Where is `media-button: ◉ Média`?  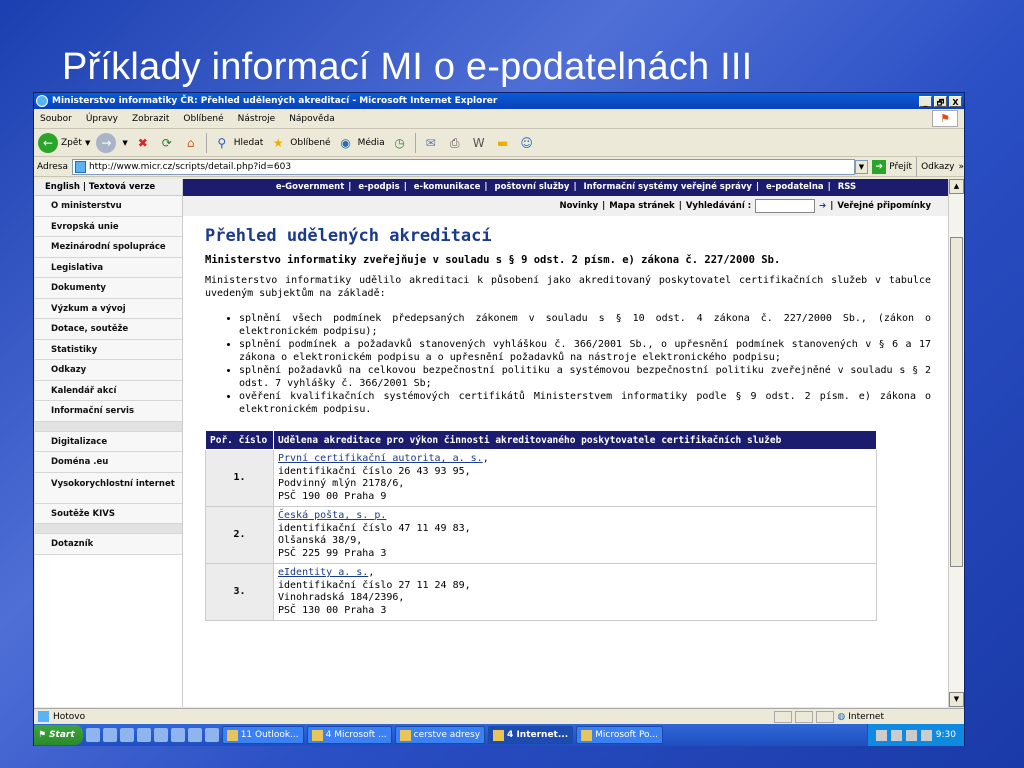 media-button: ◉ Média is located at coordinates (360, 143).